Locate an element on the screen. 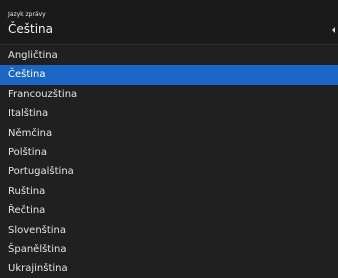  language-option-italstina: Italština is located at coordinates (169, 113).